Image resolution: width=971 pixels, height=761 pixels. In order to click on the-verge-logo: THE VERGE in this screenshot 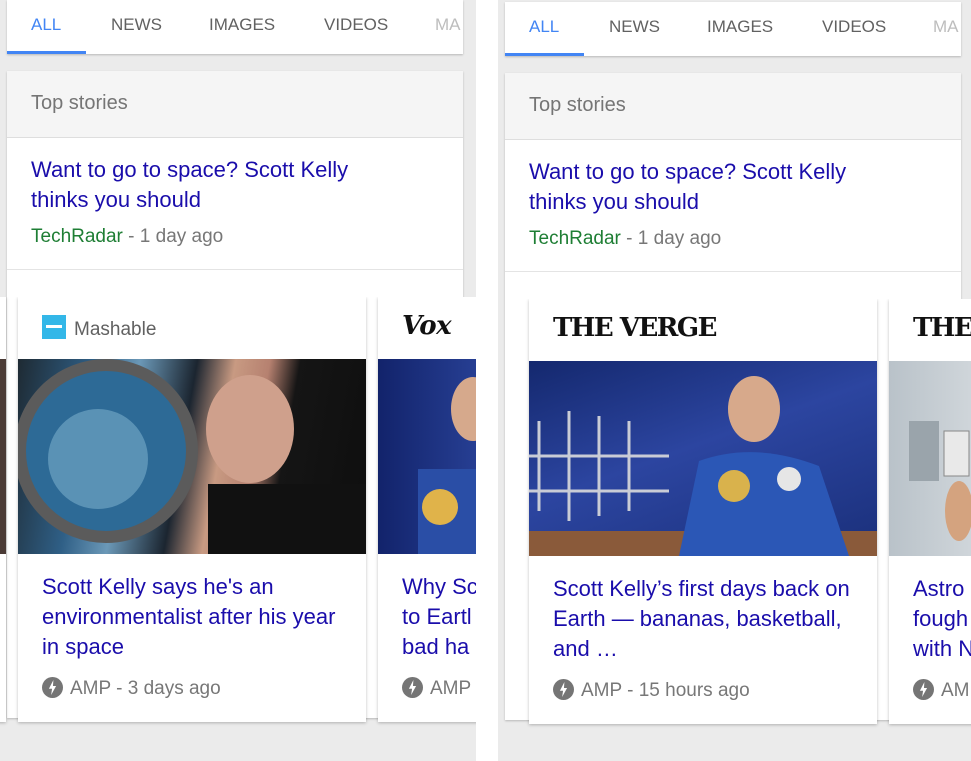, I will do `click(635, 328)`.